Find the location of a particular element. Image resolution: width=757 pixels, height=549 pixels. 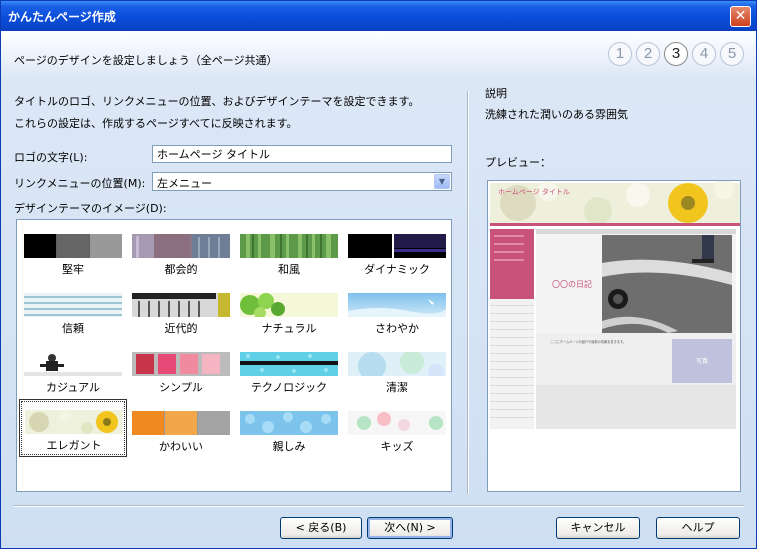

description-line-1: タイトルのロゴ、リンクメニューの位置、およびデザインテーマを設定できます。 is located at coordinates (217, 101).